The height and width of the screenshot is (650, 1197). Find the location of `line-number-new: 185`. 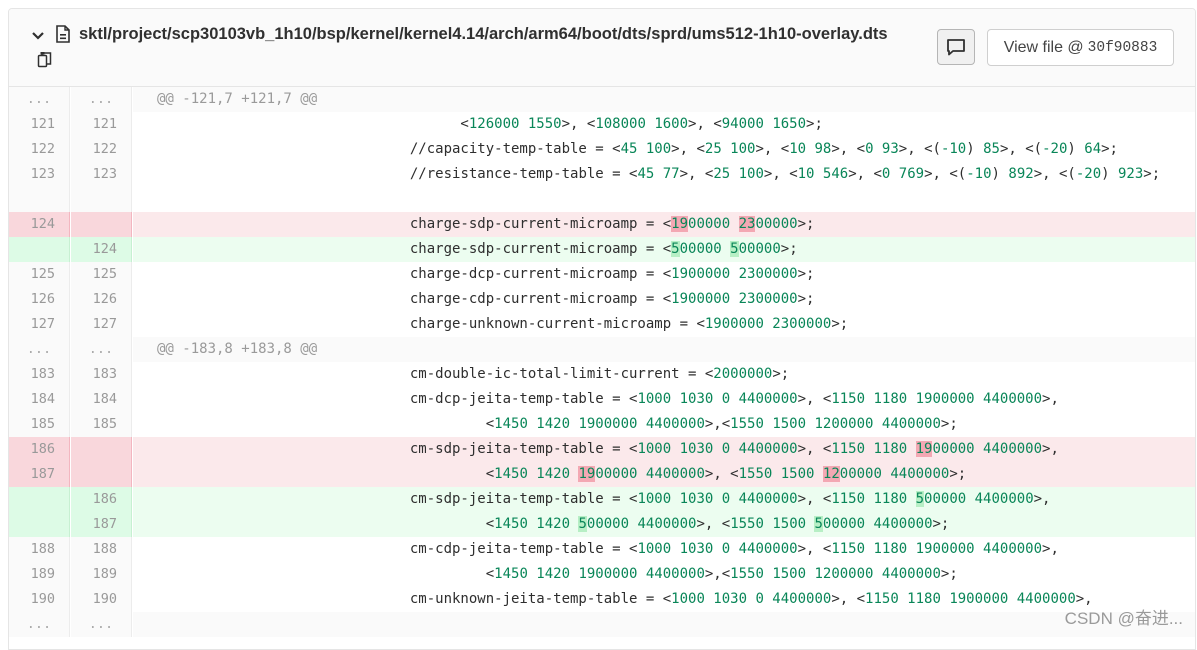

line-number-new: 185 is located at coordinates (101, 424).